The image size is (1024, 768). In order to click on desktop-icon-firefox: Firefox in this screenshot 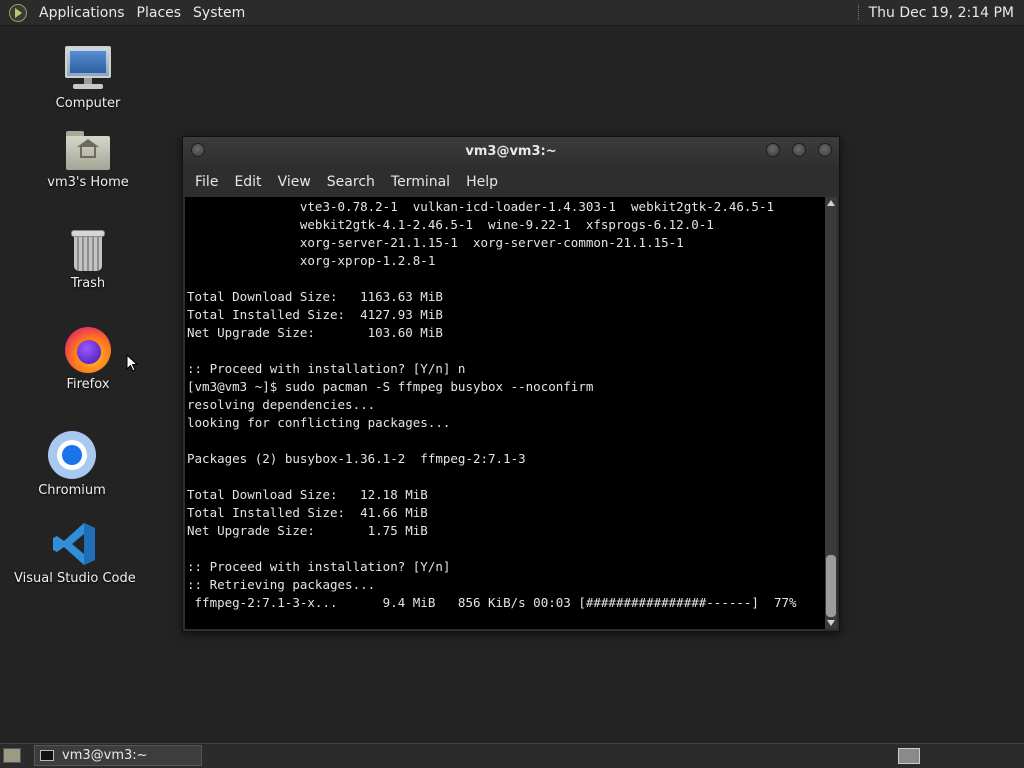, I will do `click(88, 359)`.